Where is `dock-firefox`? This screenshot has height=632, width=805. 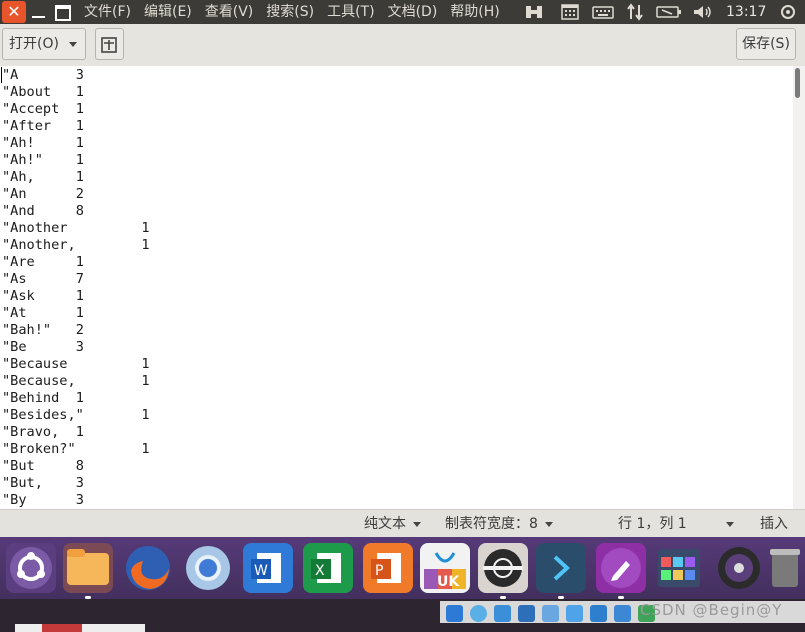
dock-firefox is located at coordinates (148, 568).